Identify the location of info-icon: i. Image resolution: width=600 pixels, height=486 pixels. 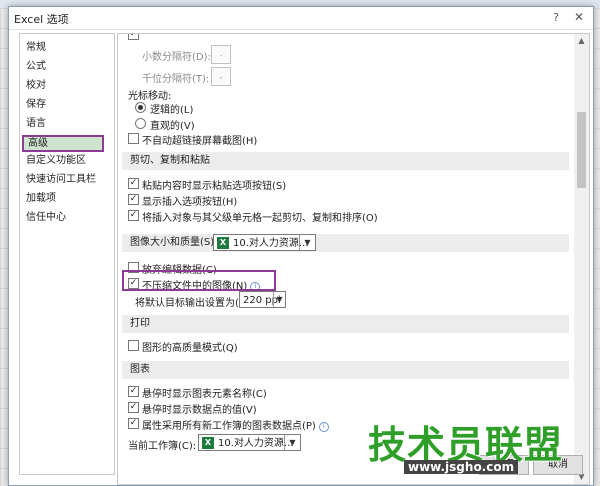
(323, 427).